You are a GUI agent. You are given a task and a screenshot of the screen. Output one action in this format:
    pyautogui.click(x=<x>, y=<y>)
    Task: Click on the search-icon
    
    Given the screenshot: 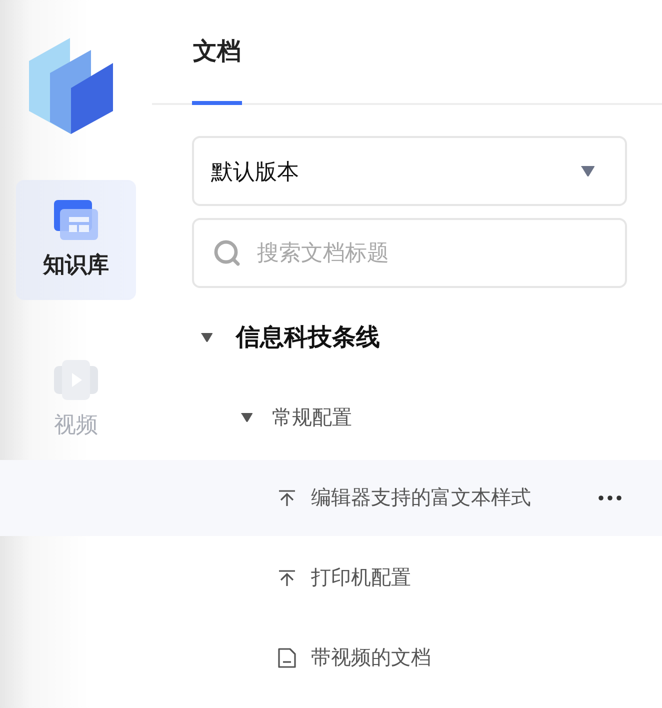 What is the action you would take?
    pyautogui.click(x=227, y=253)
    